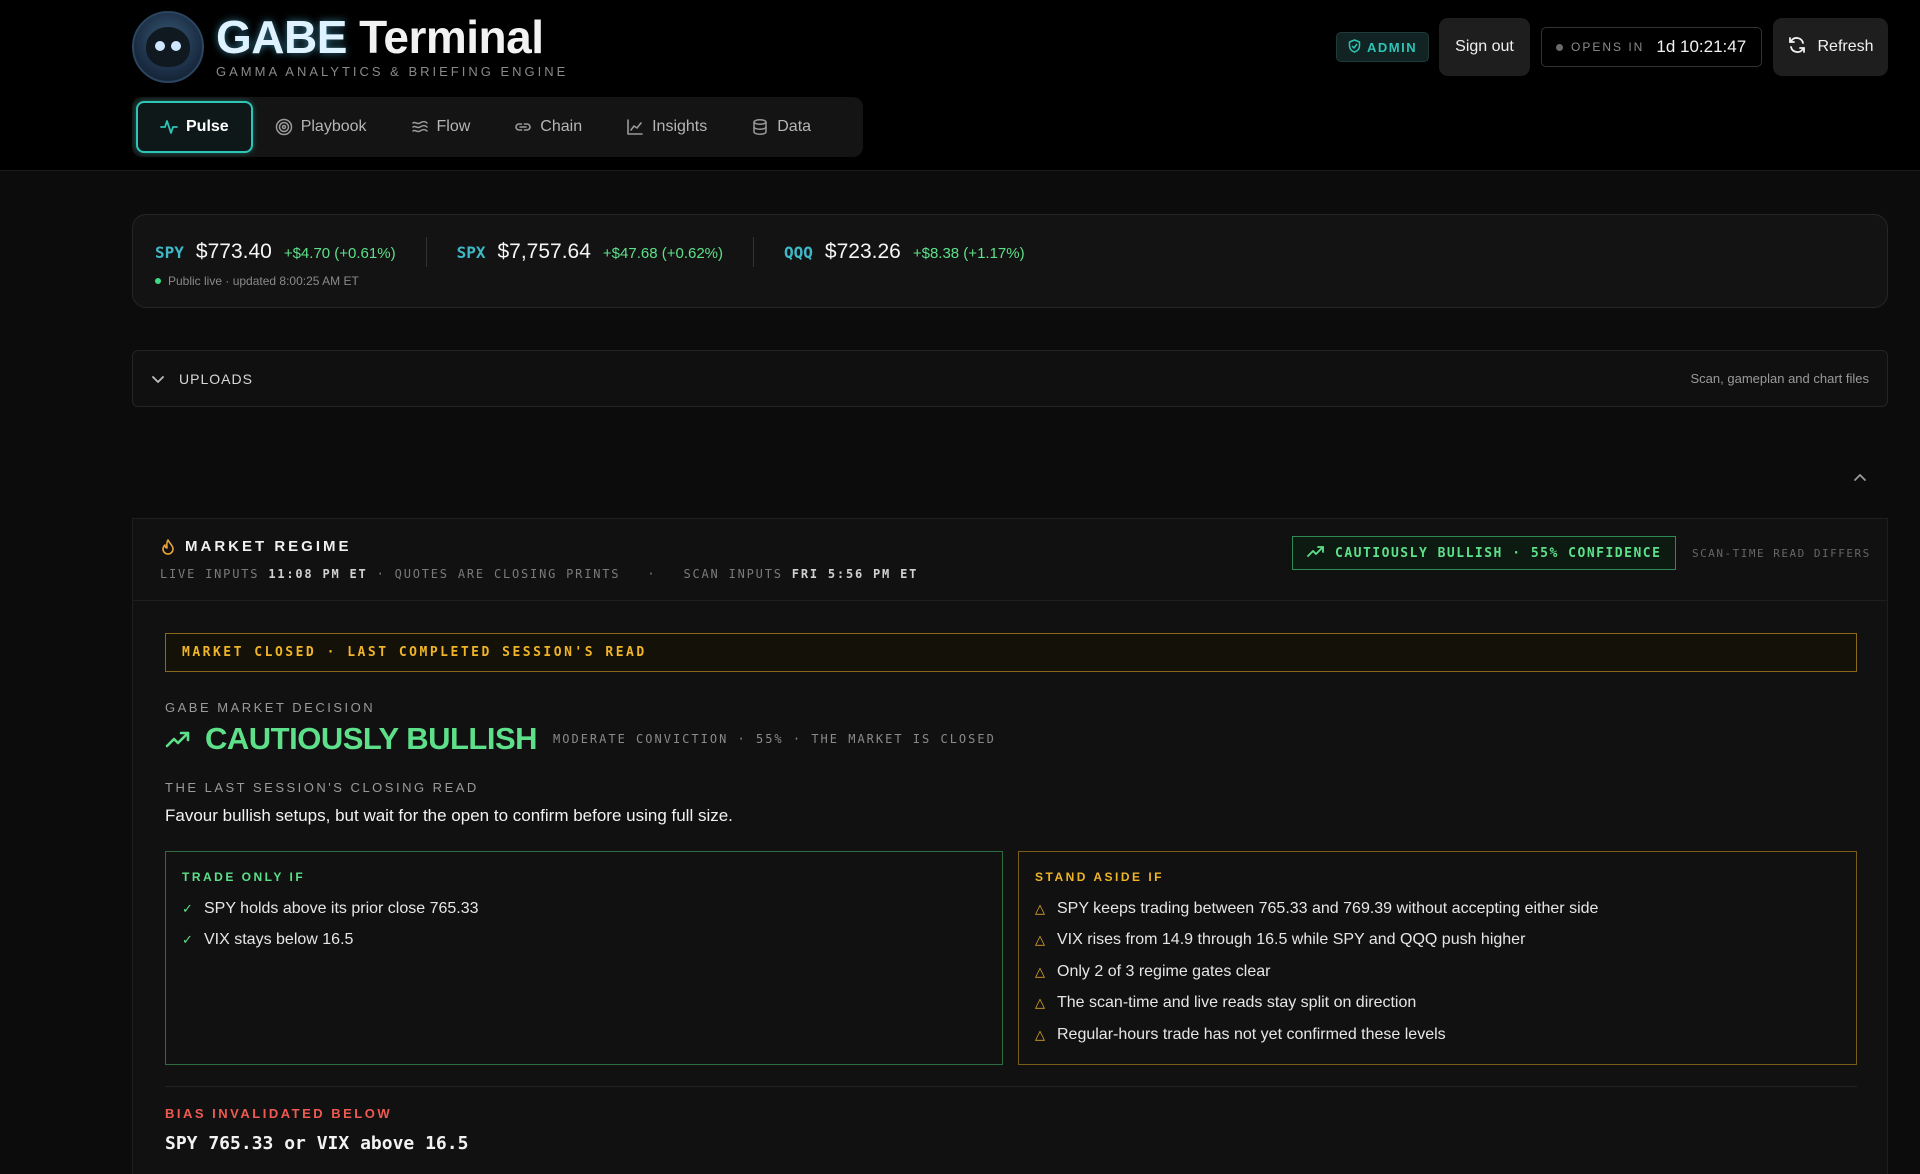  What do you see at coordinates (635, 127) in the screenshot?
I see `line-chart-icon` at bounding box center [635, 127].